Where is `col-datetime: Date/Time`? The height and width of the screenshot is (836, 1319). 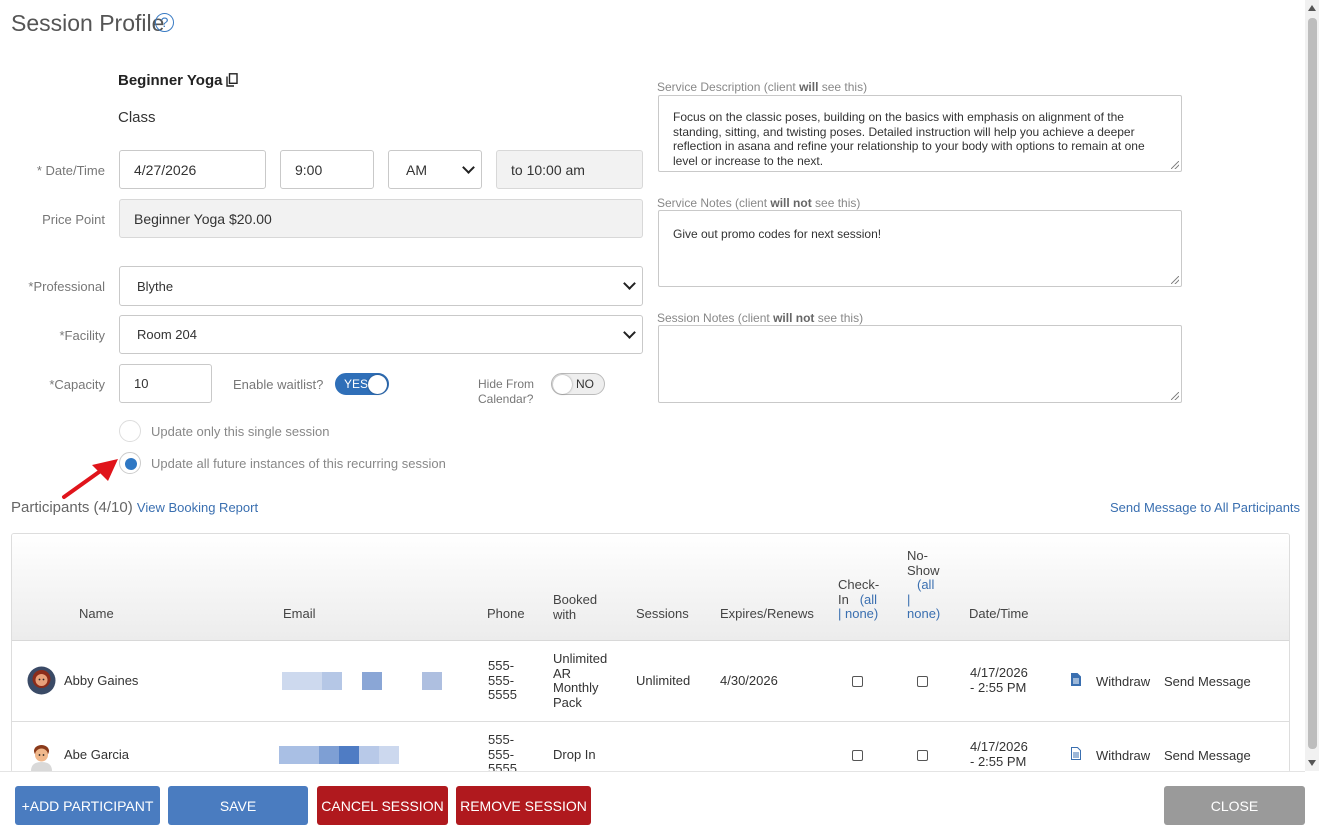
col-datetime: Date/Time is located at coordinates (998, 614).